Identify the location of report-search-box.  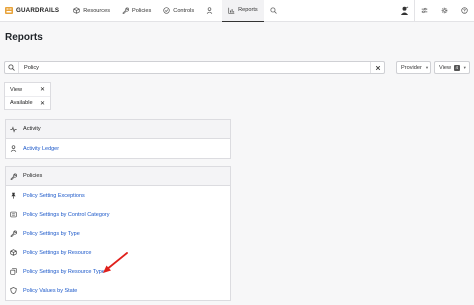
(194, 67).